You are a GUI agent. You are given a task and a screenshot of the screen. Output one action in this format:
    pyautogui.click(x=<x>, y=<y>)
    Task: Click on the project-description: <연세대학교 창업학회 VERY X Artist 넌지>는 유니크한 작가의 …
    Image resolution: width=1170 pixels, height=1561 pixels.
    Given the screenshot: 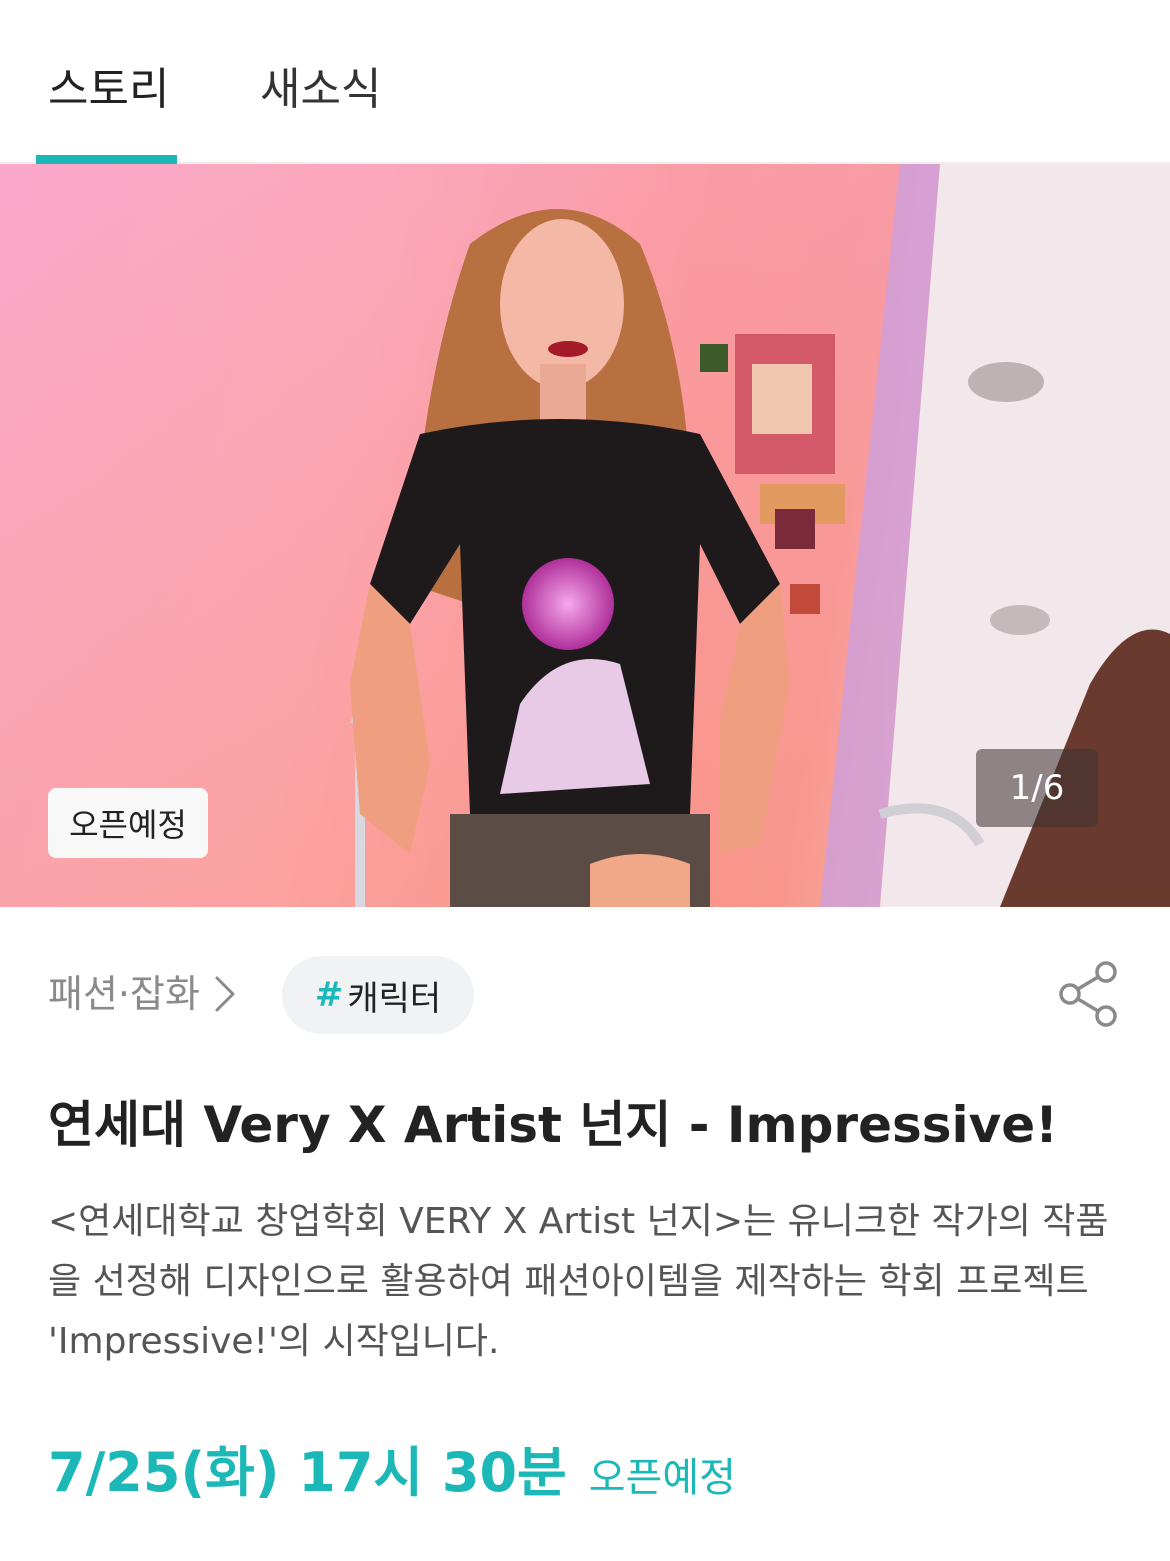 What is the action you would take?
    pyautogui.click(x=578, y=1281)
    